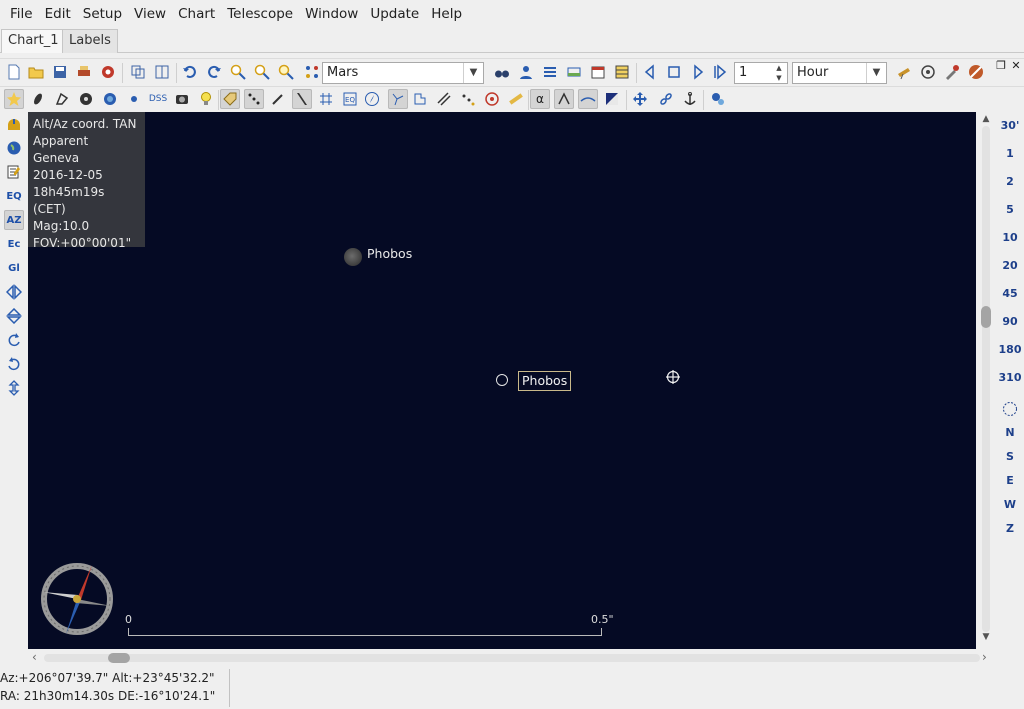 This screenshot has width=1024, height=709. What do you see at coordinates (928, 72) in the screenshot?
I see `crosshair-target-icon` at bounding box center [928, 72].